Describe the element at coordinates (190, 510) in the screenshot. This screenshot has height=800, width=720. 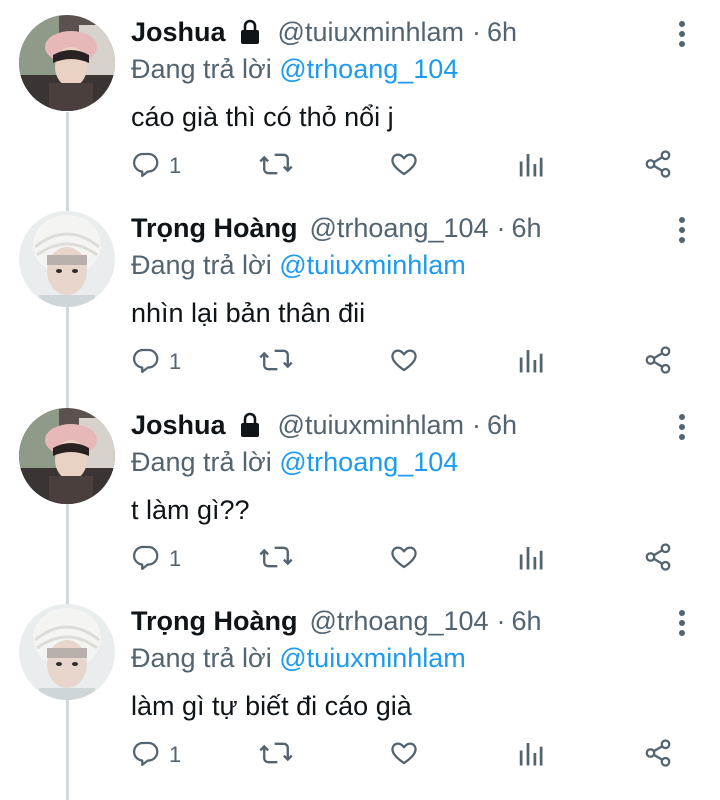
I see `tweet-text: t làm gì??` at that location.